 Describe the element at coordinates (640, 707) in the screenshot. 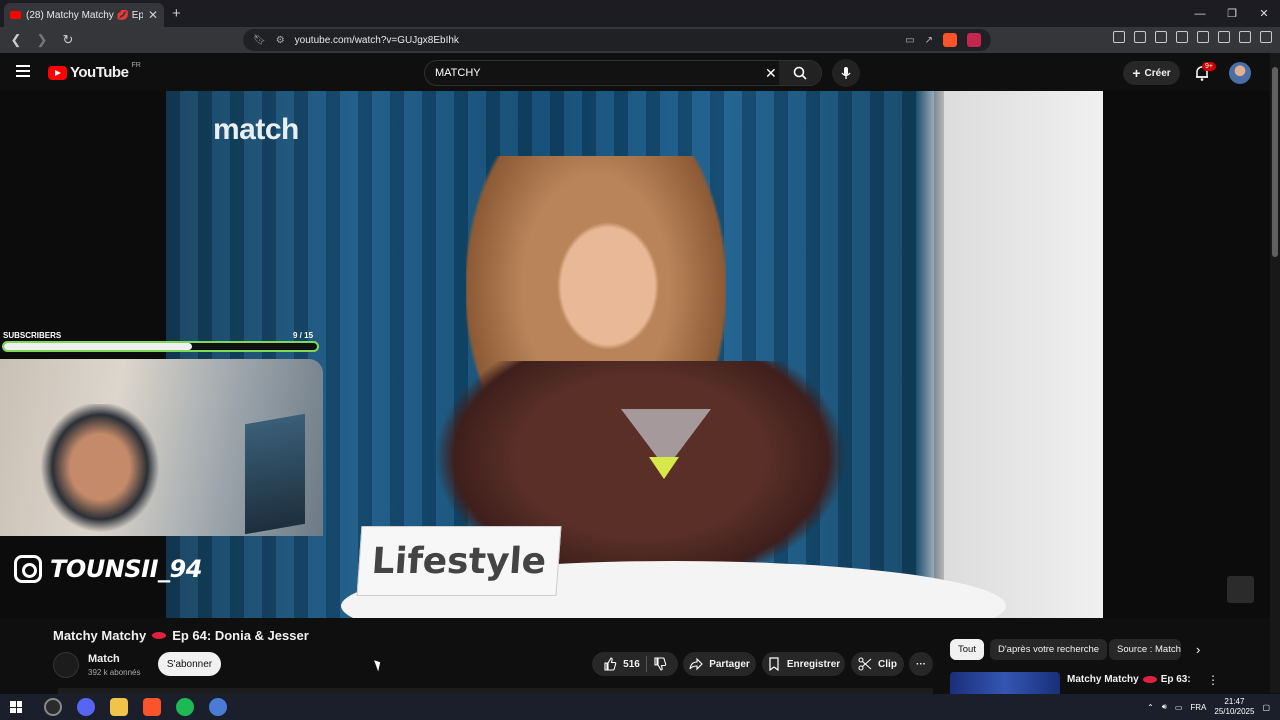

I see `windows-taskbar: ⌃ 🔊︎ ▭ FRA 21:47 25/10/2025 ▢` at that location.